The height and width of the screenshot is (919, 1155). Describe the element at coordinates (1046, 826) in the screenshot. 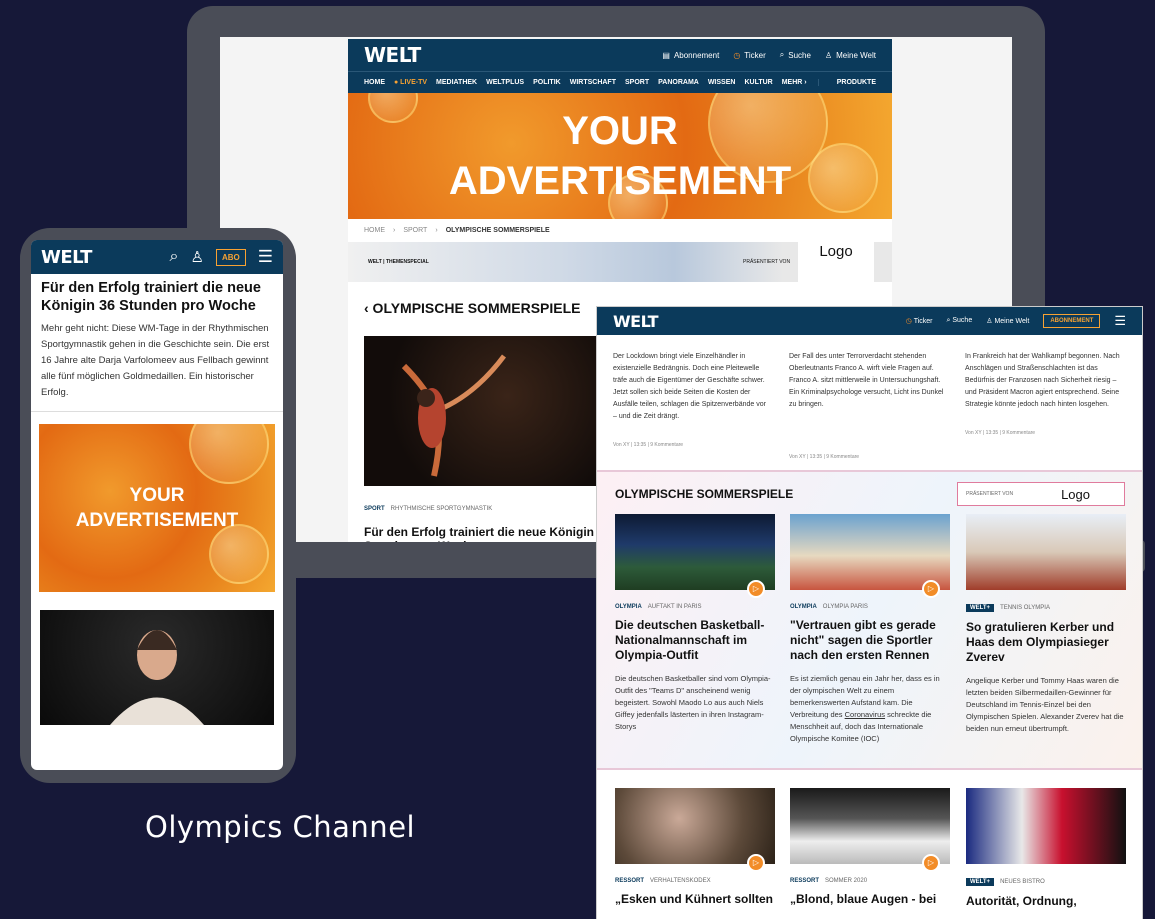

I see `politicians-photo` at that location.